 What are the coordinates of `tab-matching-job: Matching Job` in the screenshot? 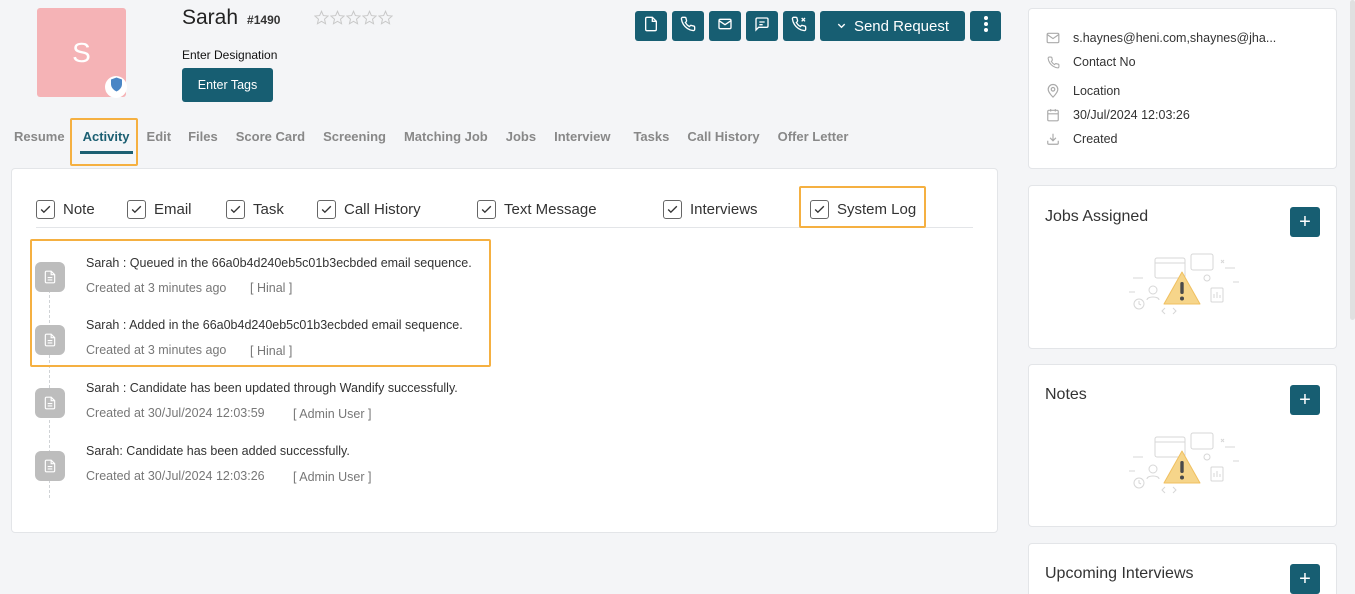 It's located at (446, 136).